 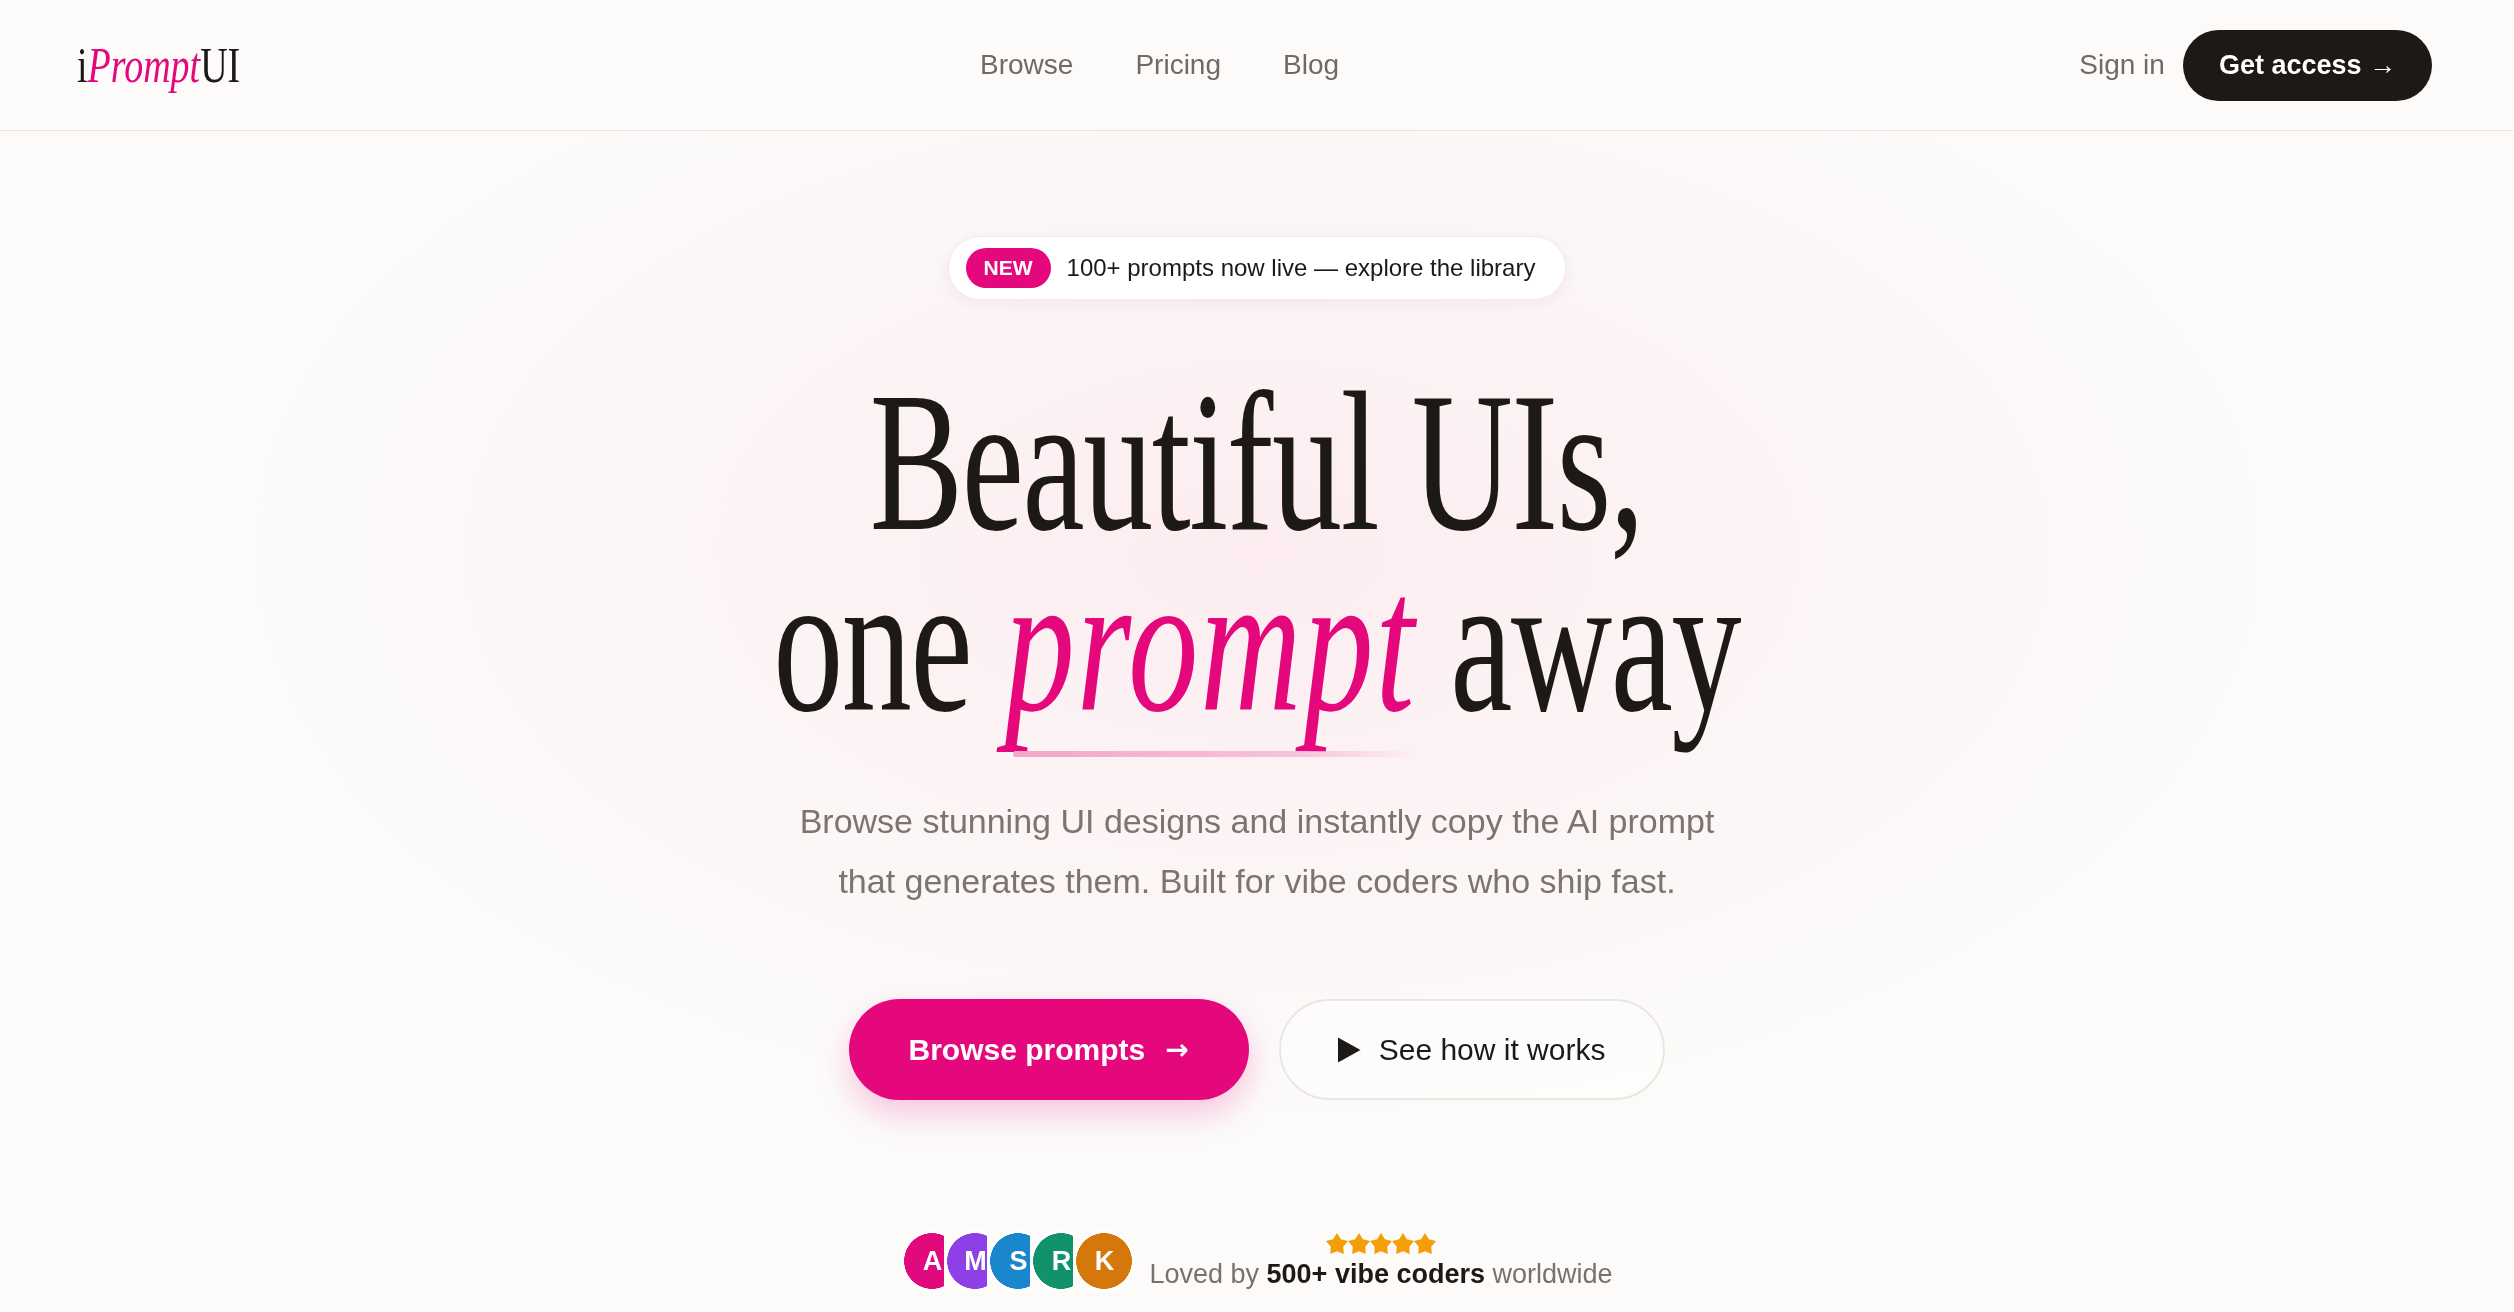 I want to click on social-proof-text: Loved by 500+ vibe coders worldwide, so click(x=1381, y=1274).